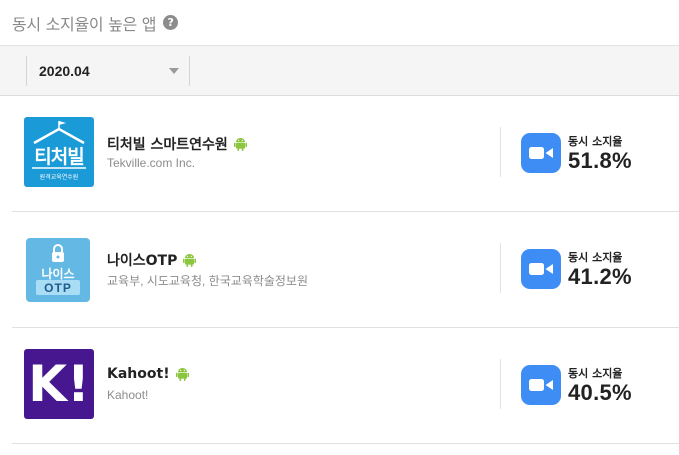 The image size is (679, 455). I want to click on app-name-line: 나이스OTP, so click(152, 260).